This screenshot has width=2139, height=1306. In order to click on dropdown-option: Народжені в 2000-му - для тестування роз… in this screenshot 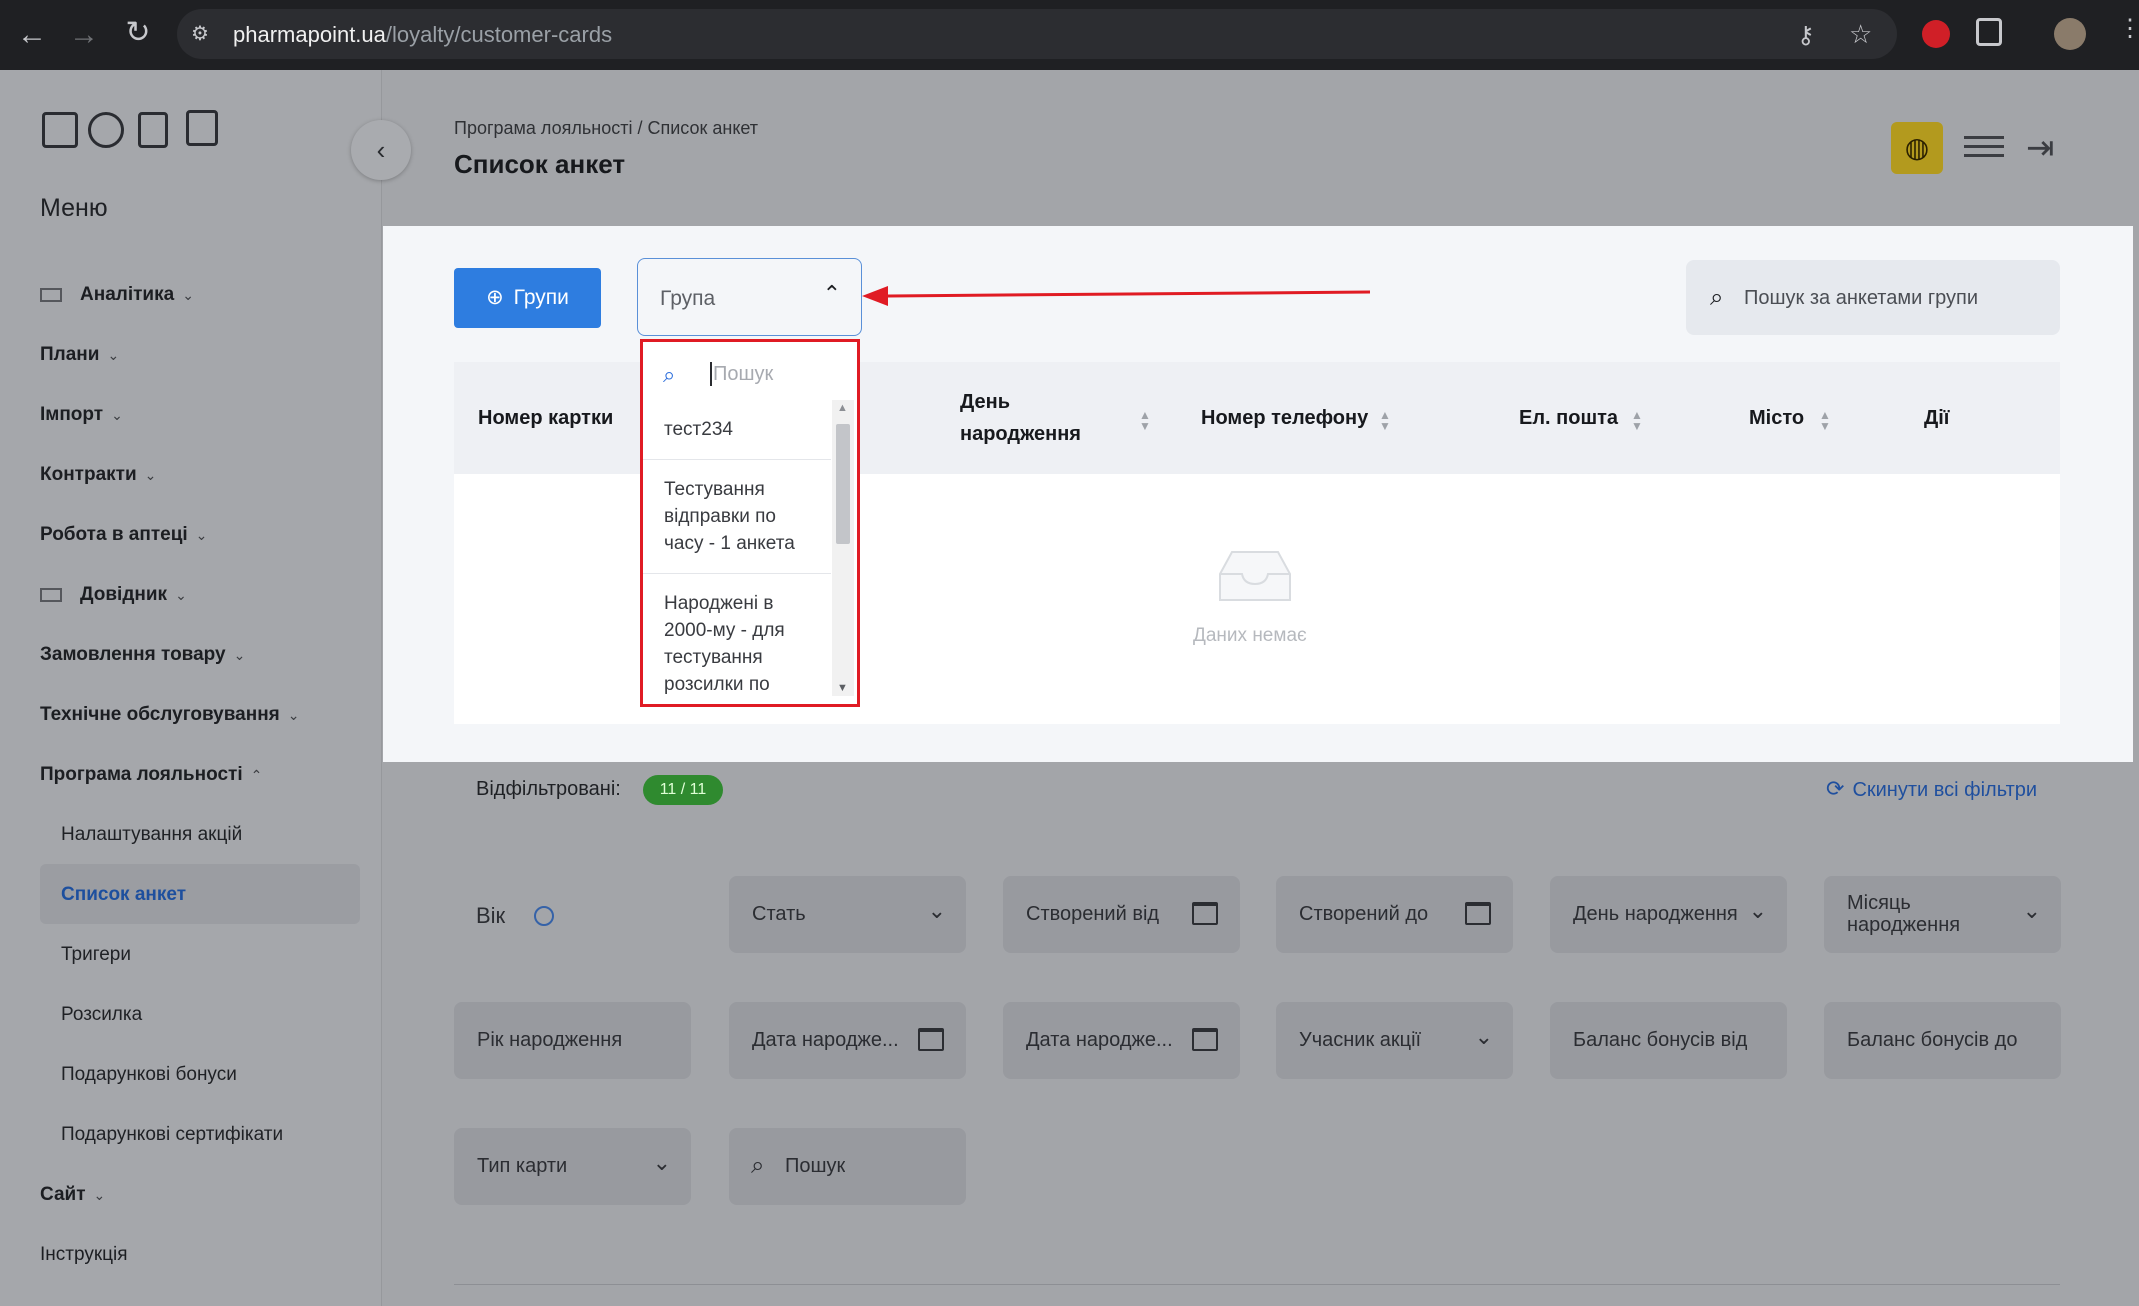, I will do `click(737, 637)`.